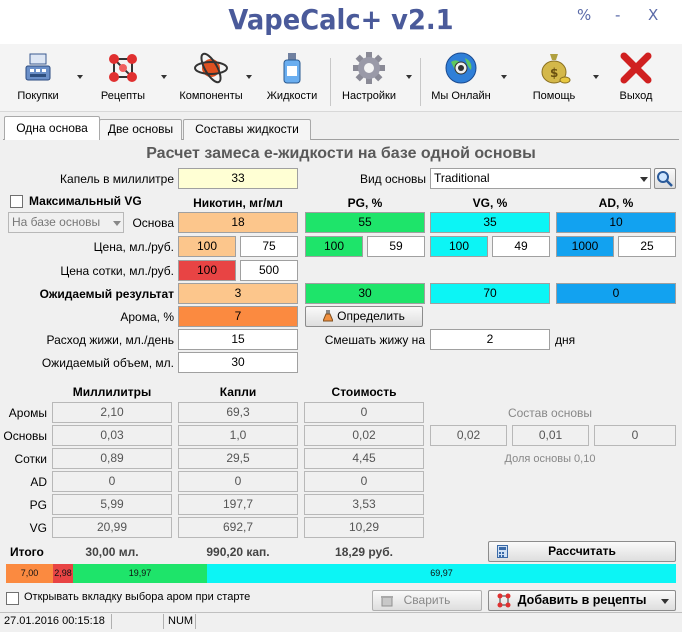 The image size is (682, 632). I want to click on col-drops-header: Капли, so click(238, 392).